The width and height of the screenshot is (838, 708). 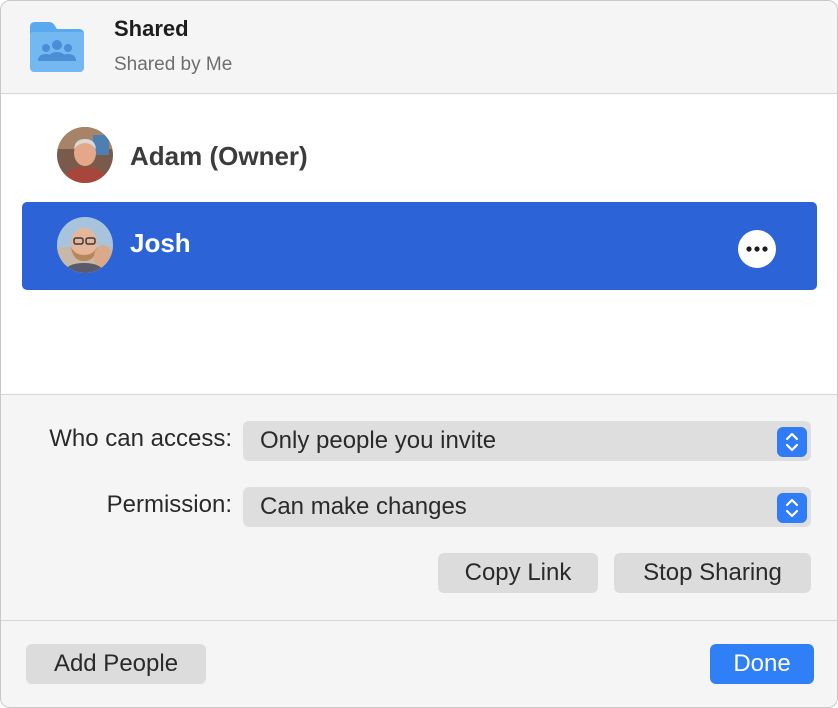 I want to click on ellipsis-icon, so click(x=757, y=249).